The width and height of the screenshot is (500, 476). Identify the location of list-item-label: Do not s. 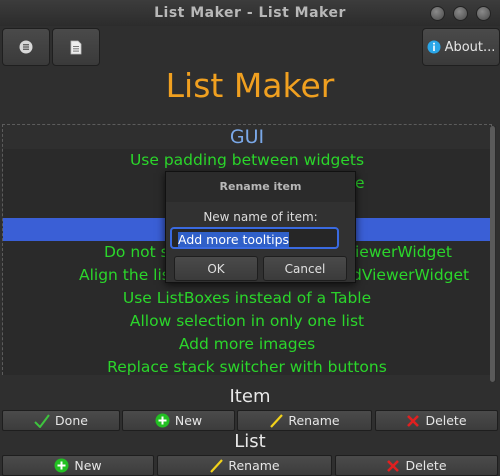
(136, 252).